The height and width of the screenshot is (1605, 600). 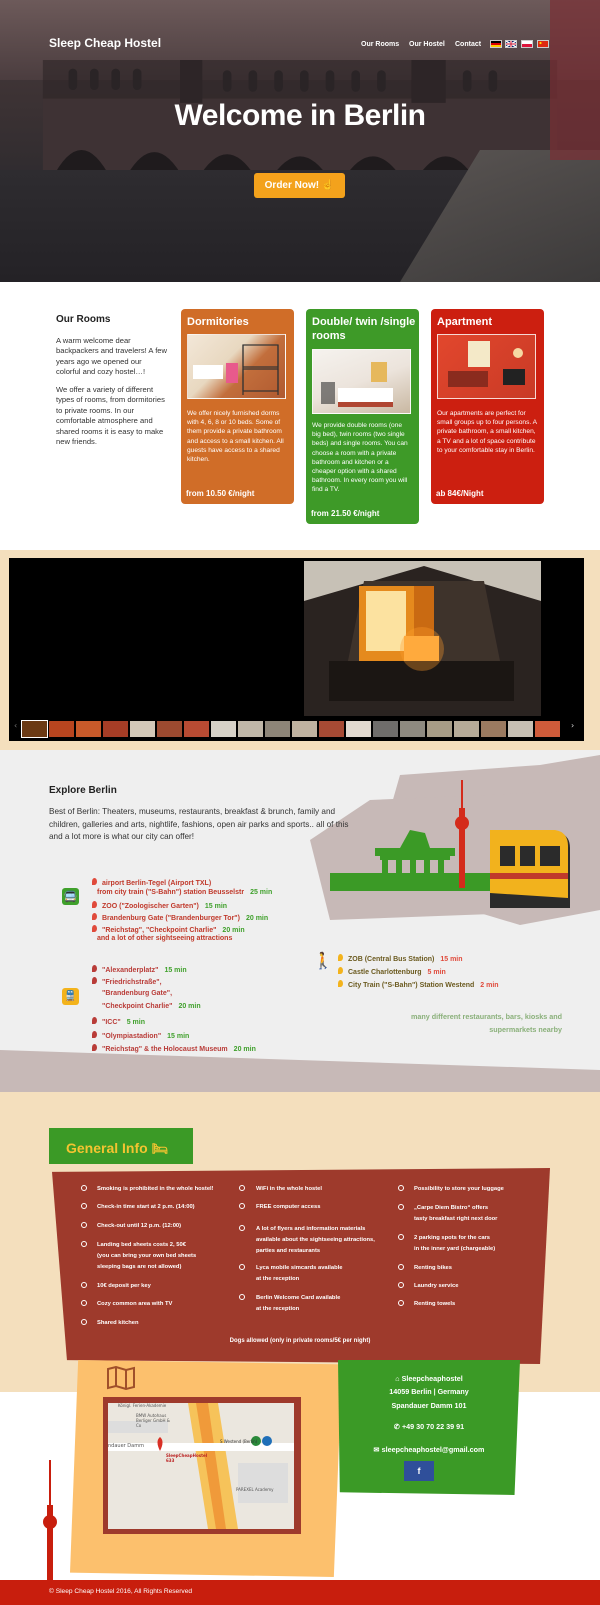 What do you see at coordinates (296, 649) in the screenshot?
I see `photo-gallery: ‹ ›` at bounding box center [296, 649].